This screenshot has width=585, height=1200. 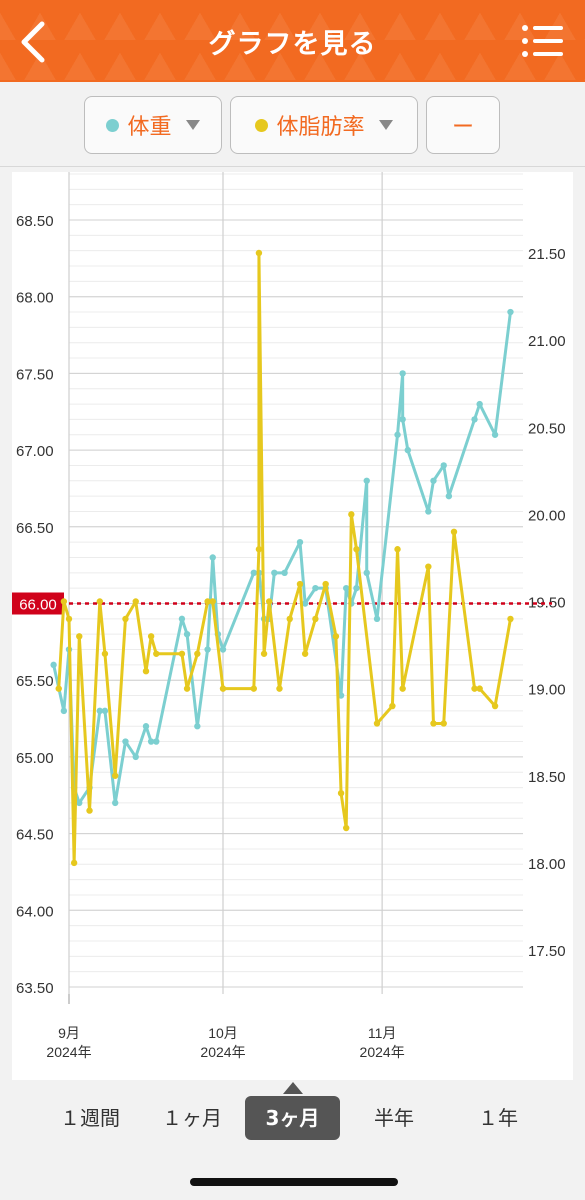 What do you see at coordinates (35, 988) in the screenshot?
I see `y-left-tick-label: 63.50` at bounding box center [35, 988].